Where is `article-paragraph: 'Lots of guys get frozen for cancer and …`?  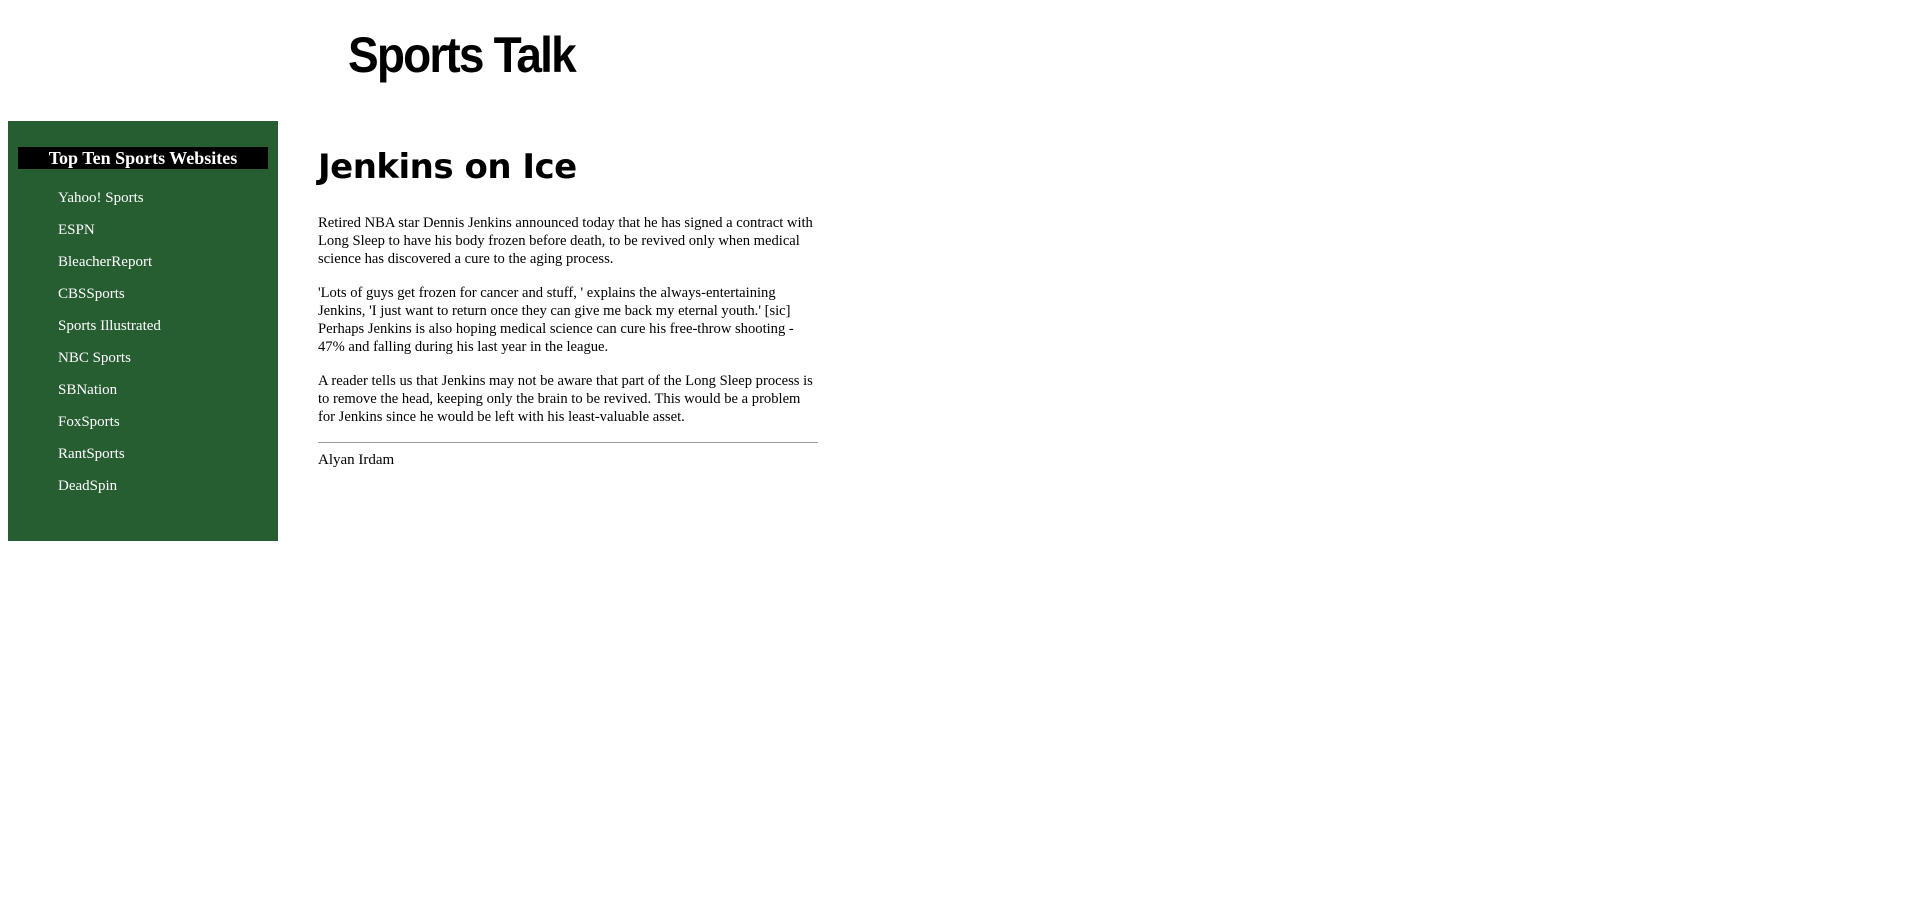
article-paragraph: 'Lots of guys get frozen for cancer and … is located at coordinates (556, 319).